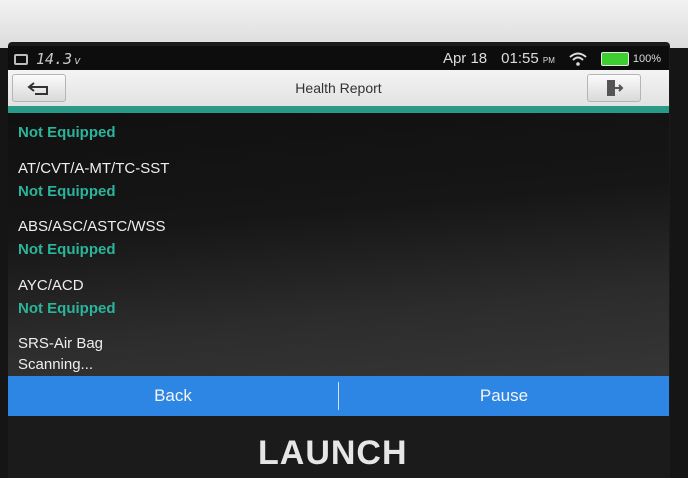  Describe the element at coordinates (60, 343) in the screenshot. I see `system-name: SRS-Air Bag` at that location.